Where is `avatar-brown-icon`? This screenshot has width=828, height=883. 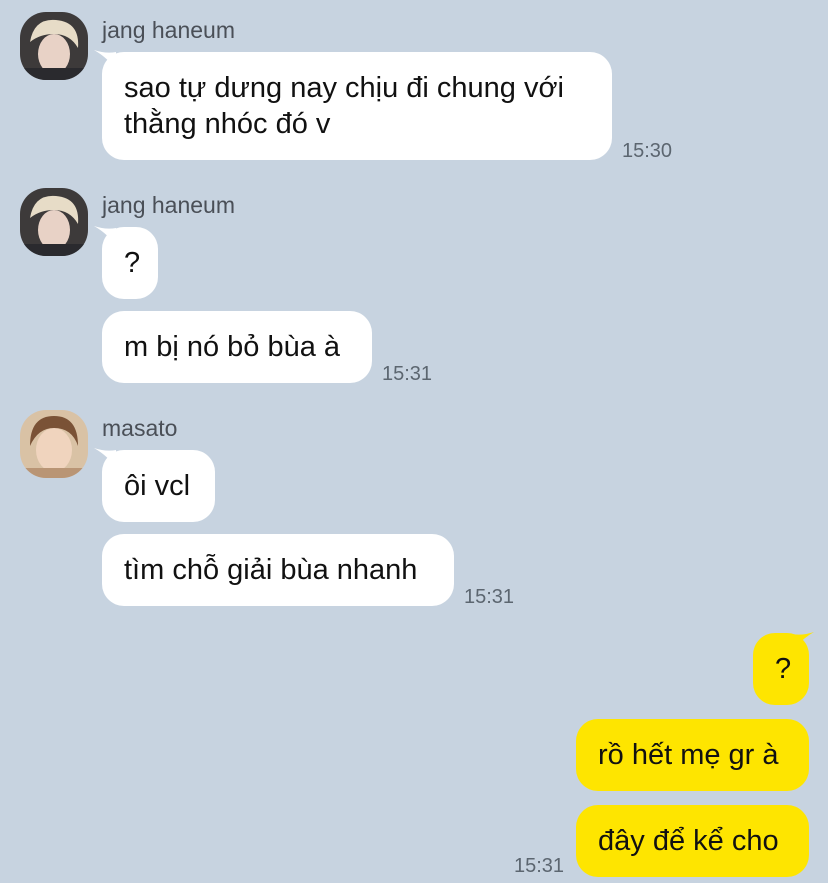 avatar-brown-icon is located at coordinates (54, 444).